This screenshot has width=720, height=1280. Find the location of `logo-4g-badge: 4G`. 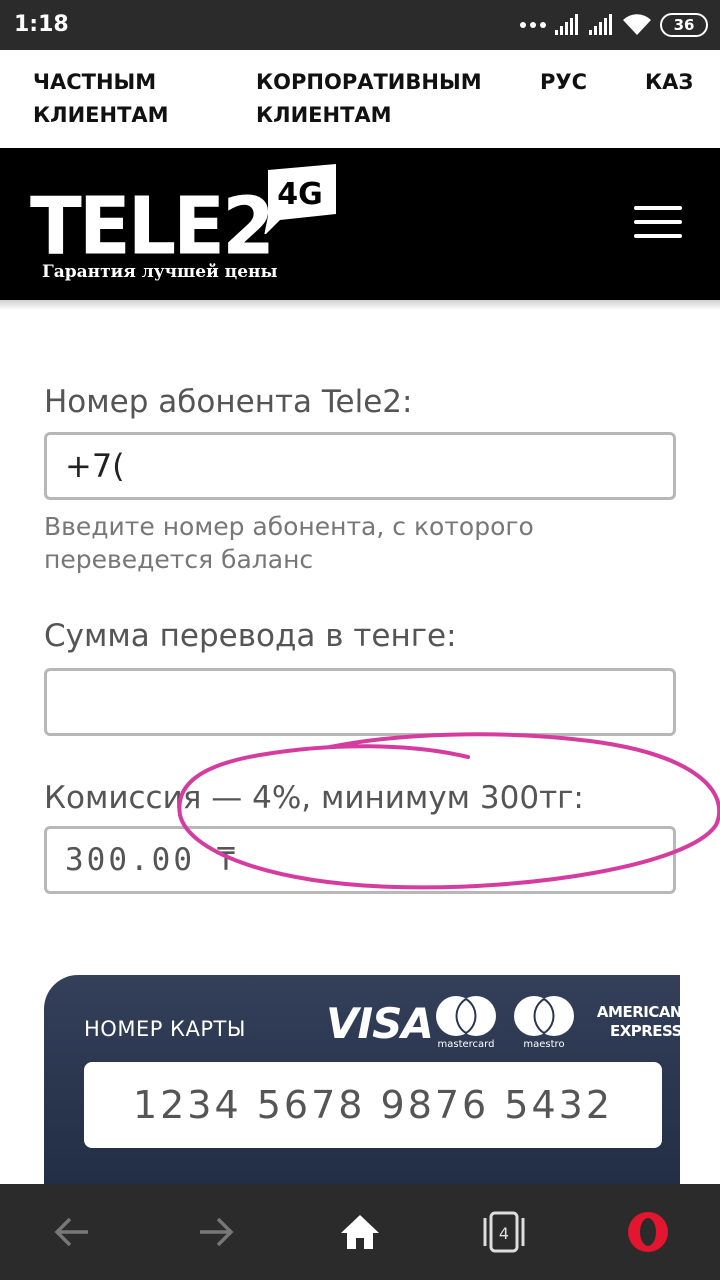

logo-4g-badge: 4G is located at coordinates (300, 199).